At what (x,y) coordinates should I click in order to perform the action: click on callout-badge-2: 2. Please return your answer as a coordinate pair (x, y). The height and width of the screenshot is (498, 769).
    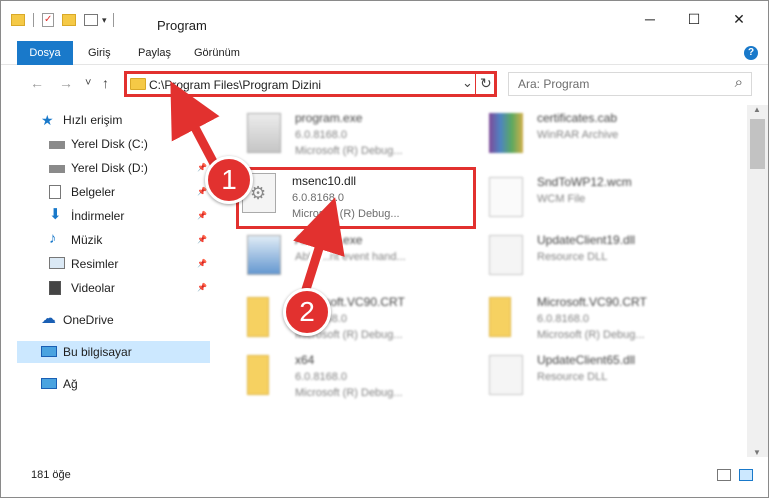
    Looking at the image, I should click on (307, 312).